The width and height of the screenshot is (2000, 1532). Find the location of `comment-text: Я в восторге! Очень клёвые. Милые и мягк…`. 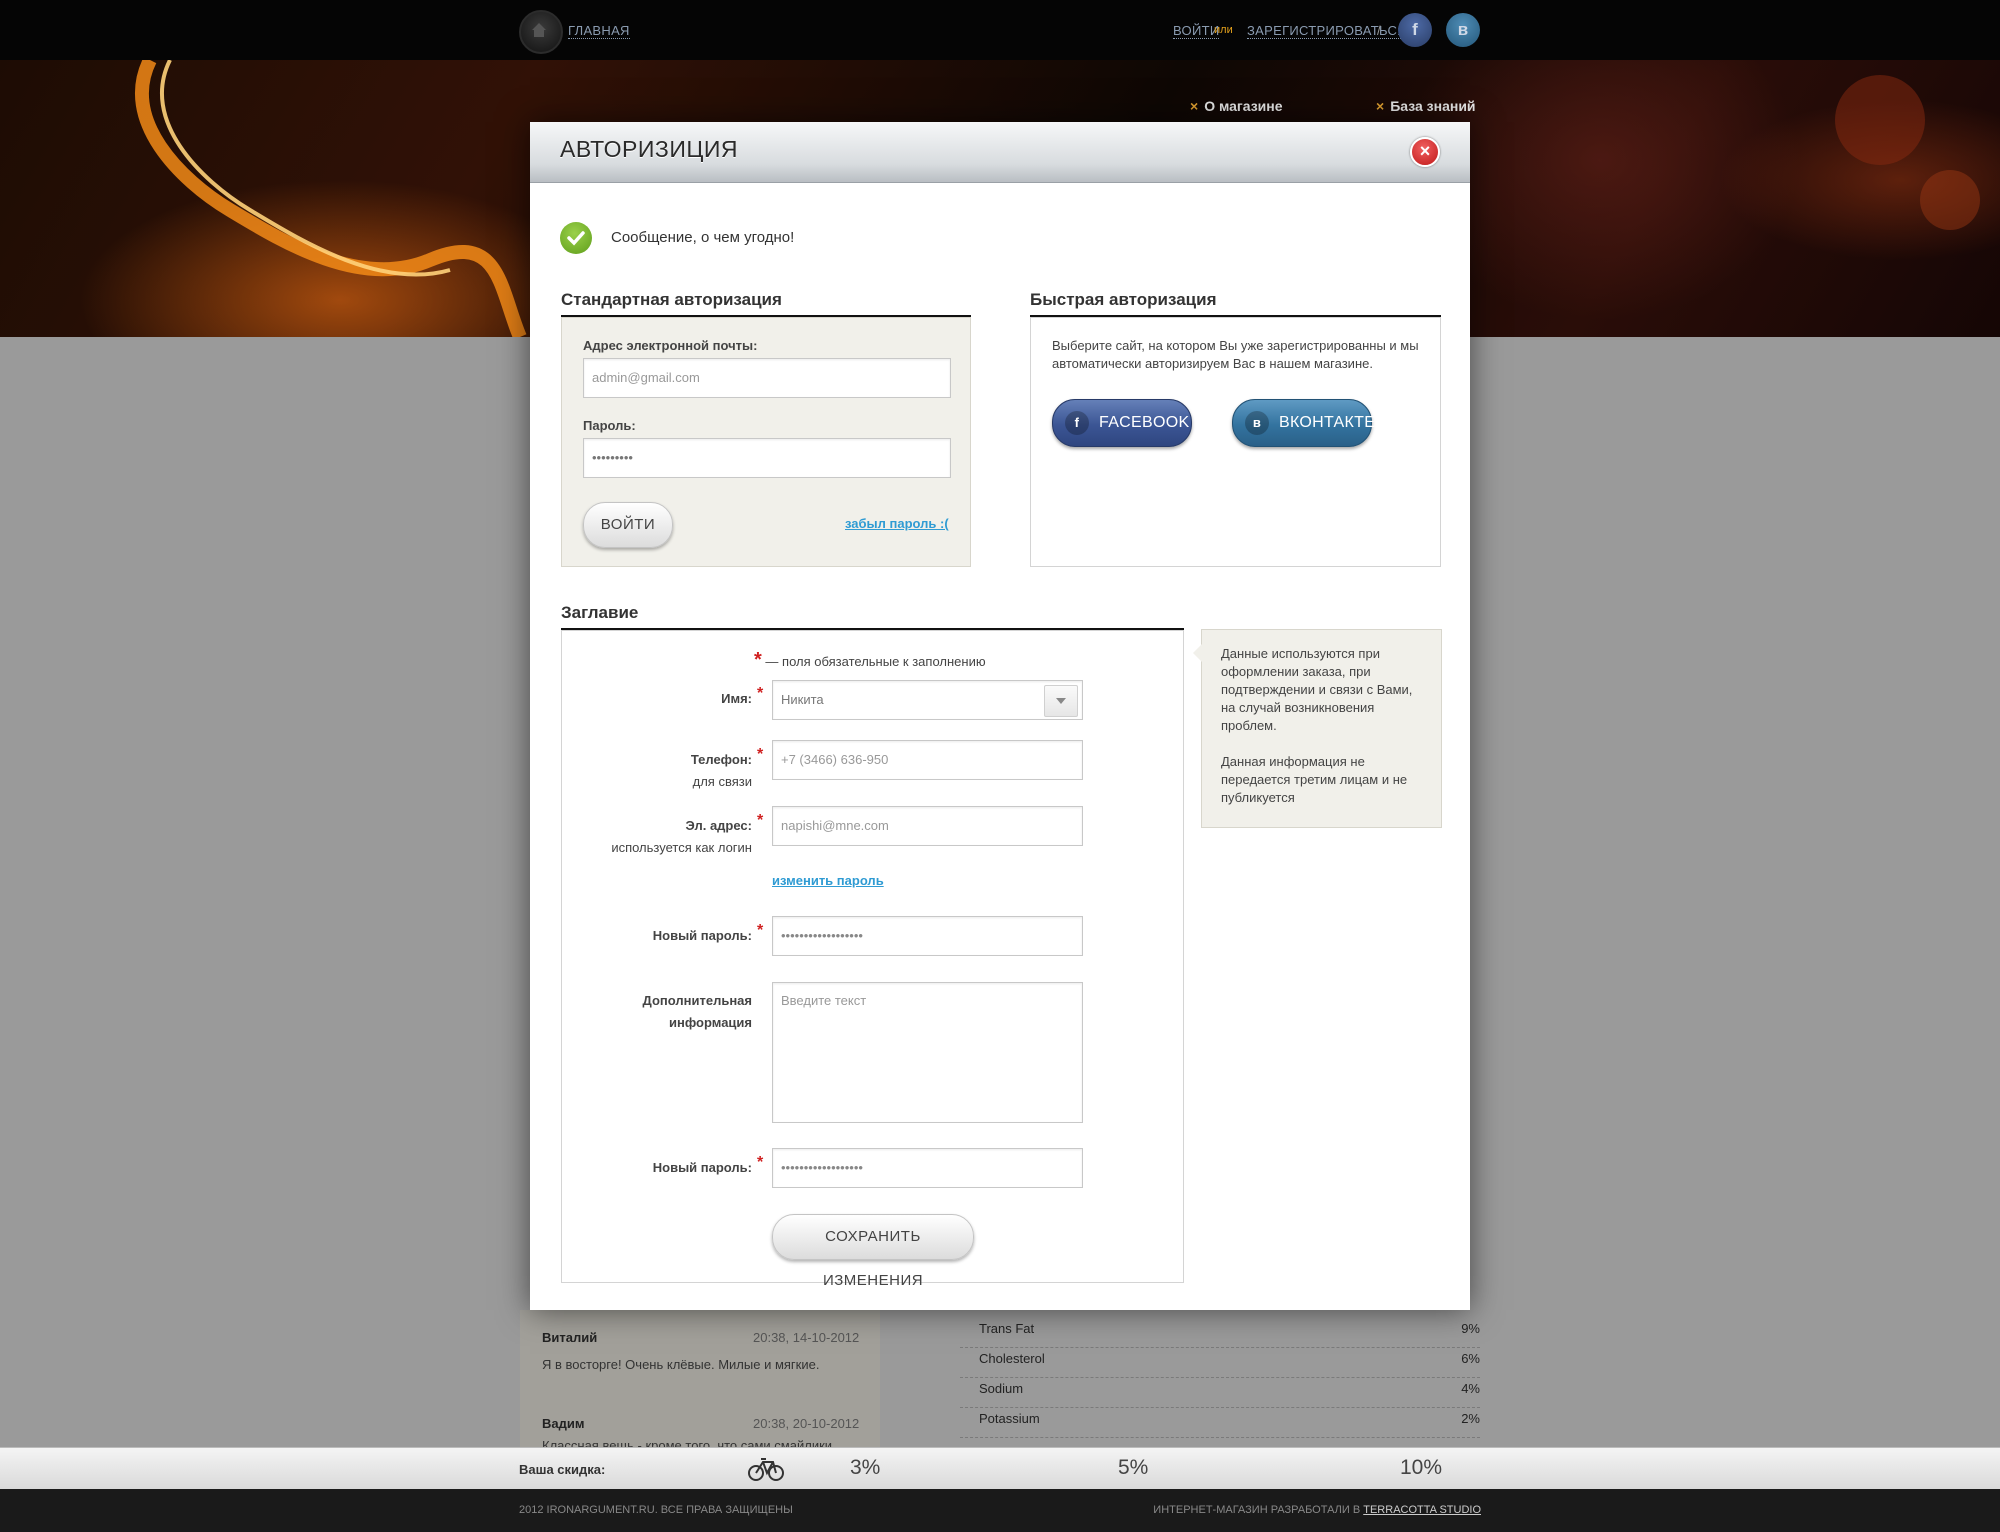

comment-text: Я в восторге! Очень клёвые. Милые и мягк… is located at coordinates (681, 1364).